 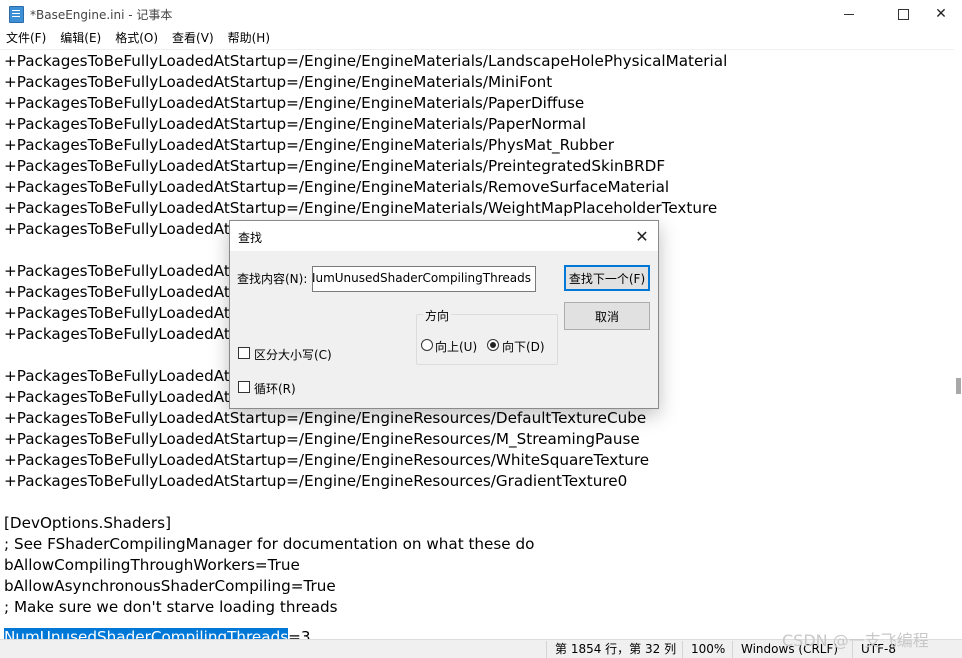 What do you see at coordinates (607, 278) in the screenshot?
I see `find-next-button: 查找下一个(F)` at bounding box center [607, 278].